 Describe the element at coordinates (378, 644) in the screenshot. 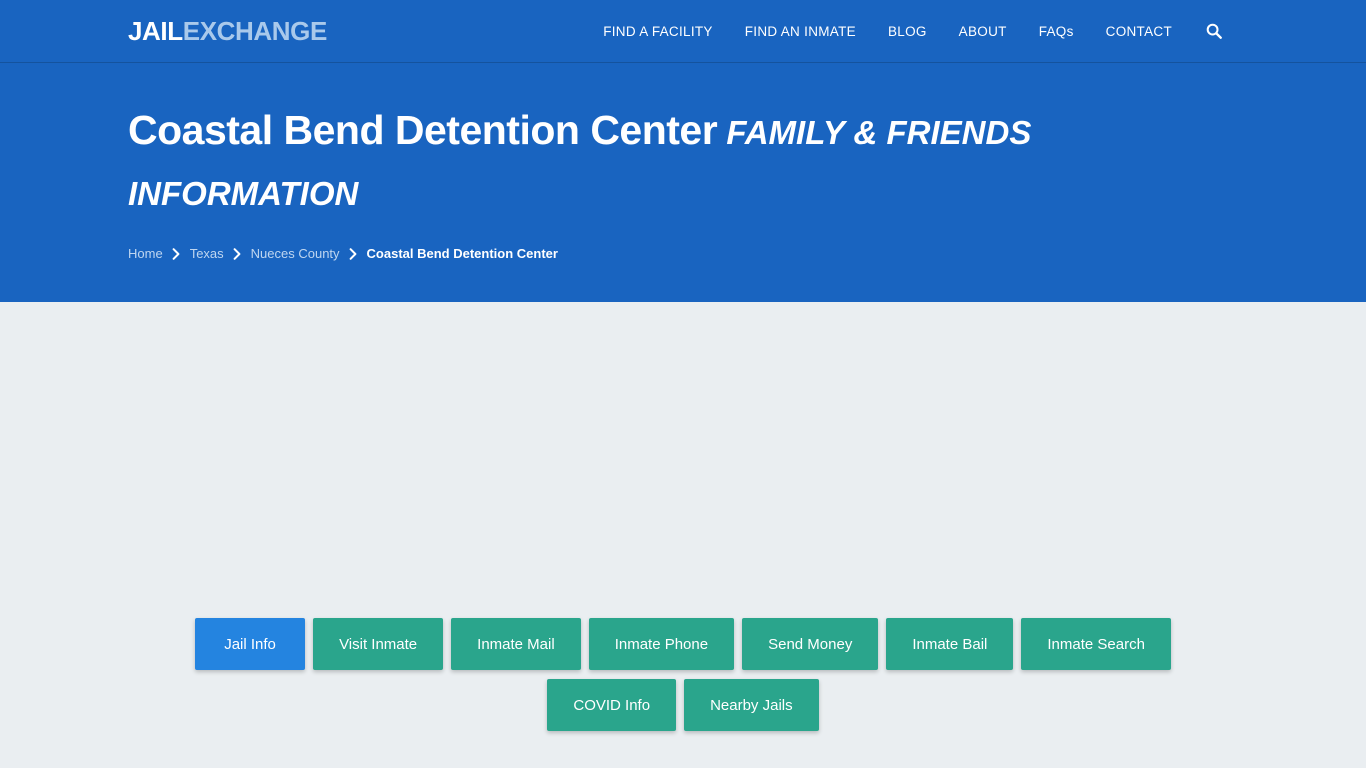

I see `tab-visit-inmate: Visit Inmate` at that location.